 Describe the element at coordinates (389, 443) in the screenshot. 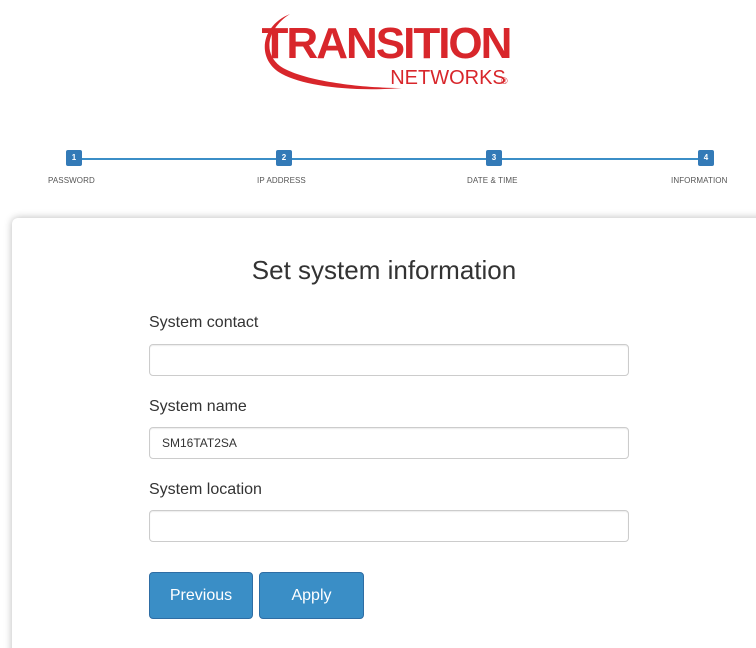

I see `system-name-input` at that location.